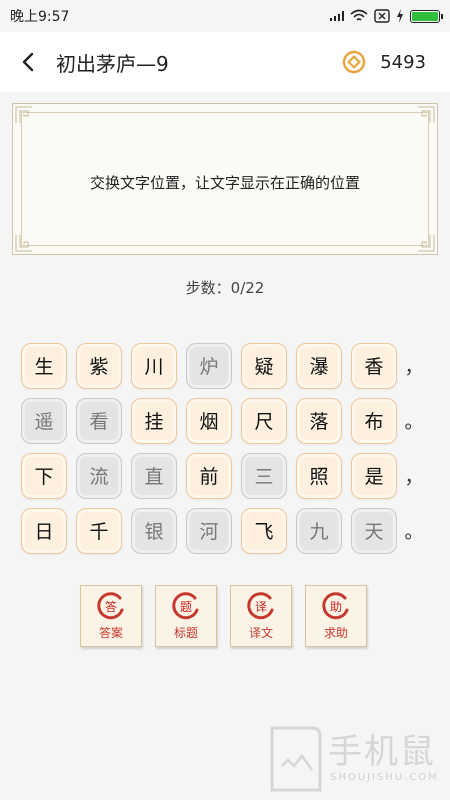 This screenshot has width=450, height=800. I want to click on action-bar: 答答案题标题译译文助求助, so click(223, 616).